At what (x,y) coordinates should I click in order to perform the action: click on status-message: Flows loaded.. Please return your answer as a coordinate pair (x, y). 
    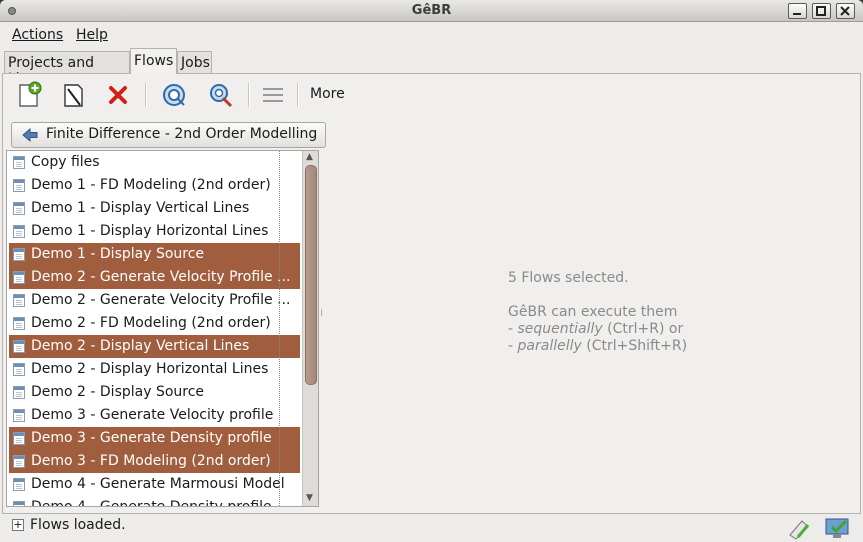
    Looking at the image, I should click on (78, 525).